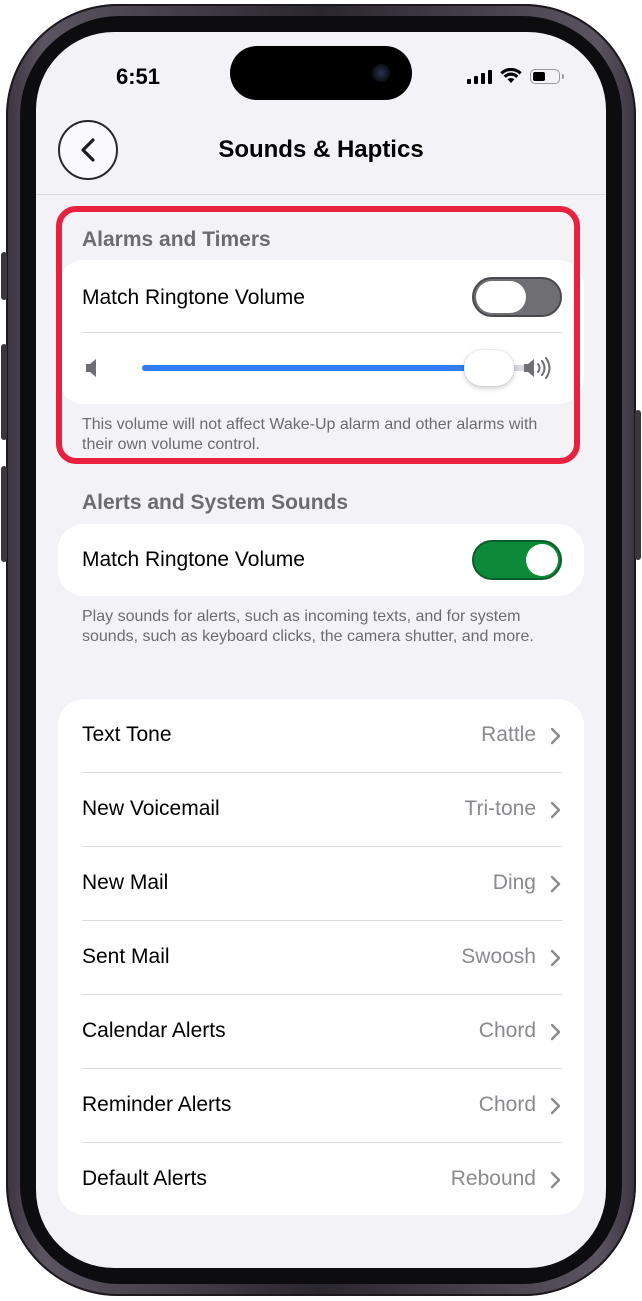 This screenshot has height=1301, width=642. What do you see at coordinates (144, 1178) in the screenshot?
I see `tone-row-label: Default Alerts` at bounding box center [144, 1178].